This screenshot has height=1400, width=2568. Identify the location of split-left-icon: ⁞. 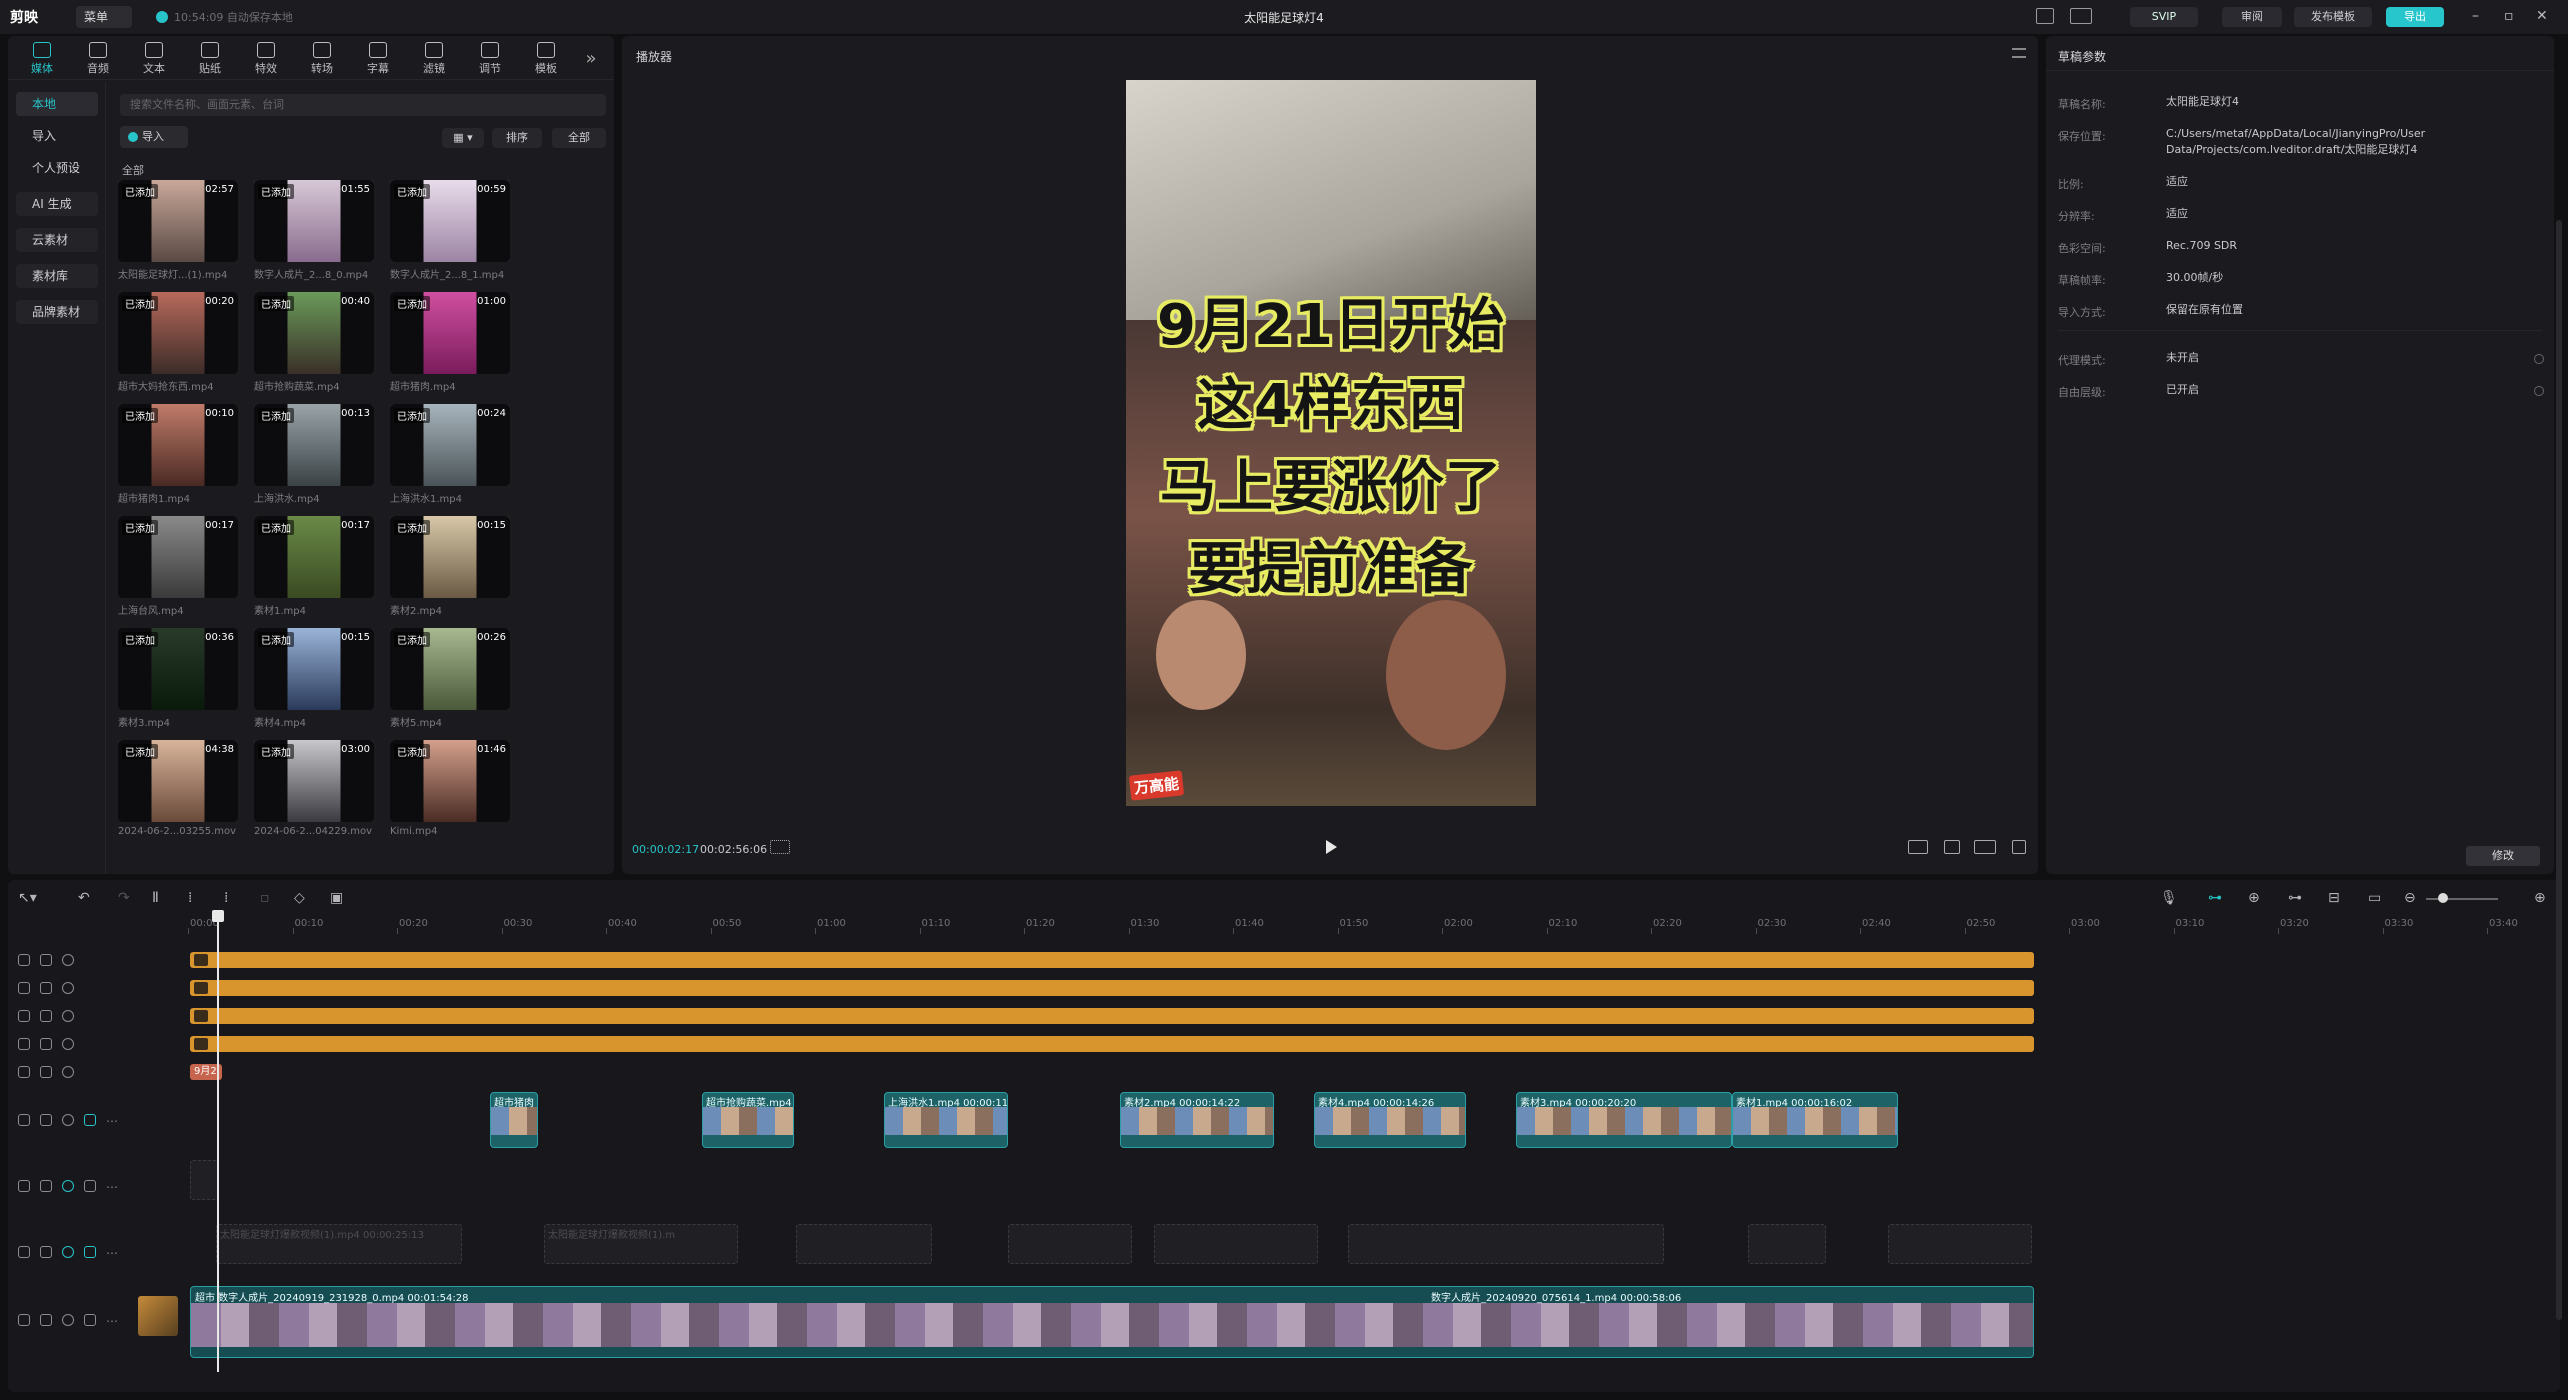
(190, 898).